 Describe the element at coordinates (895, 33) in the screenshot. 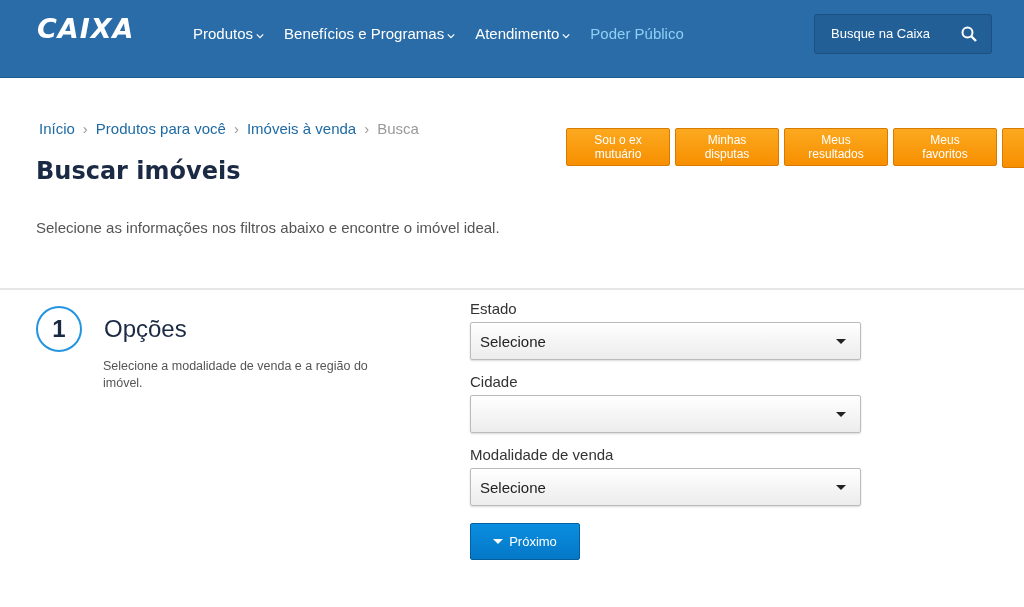

I see `search-field: Busque na Caixa` at that location.